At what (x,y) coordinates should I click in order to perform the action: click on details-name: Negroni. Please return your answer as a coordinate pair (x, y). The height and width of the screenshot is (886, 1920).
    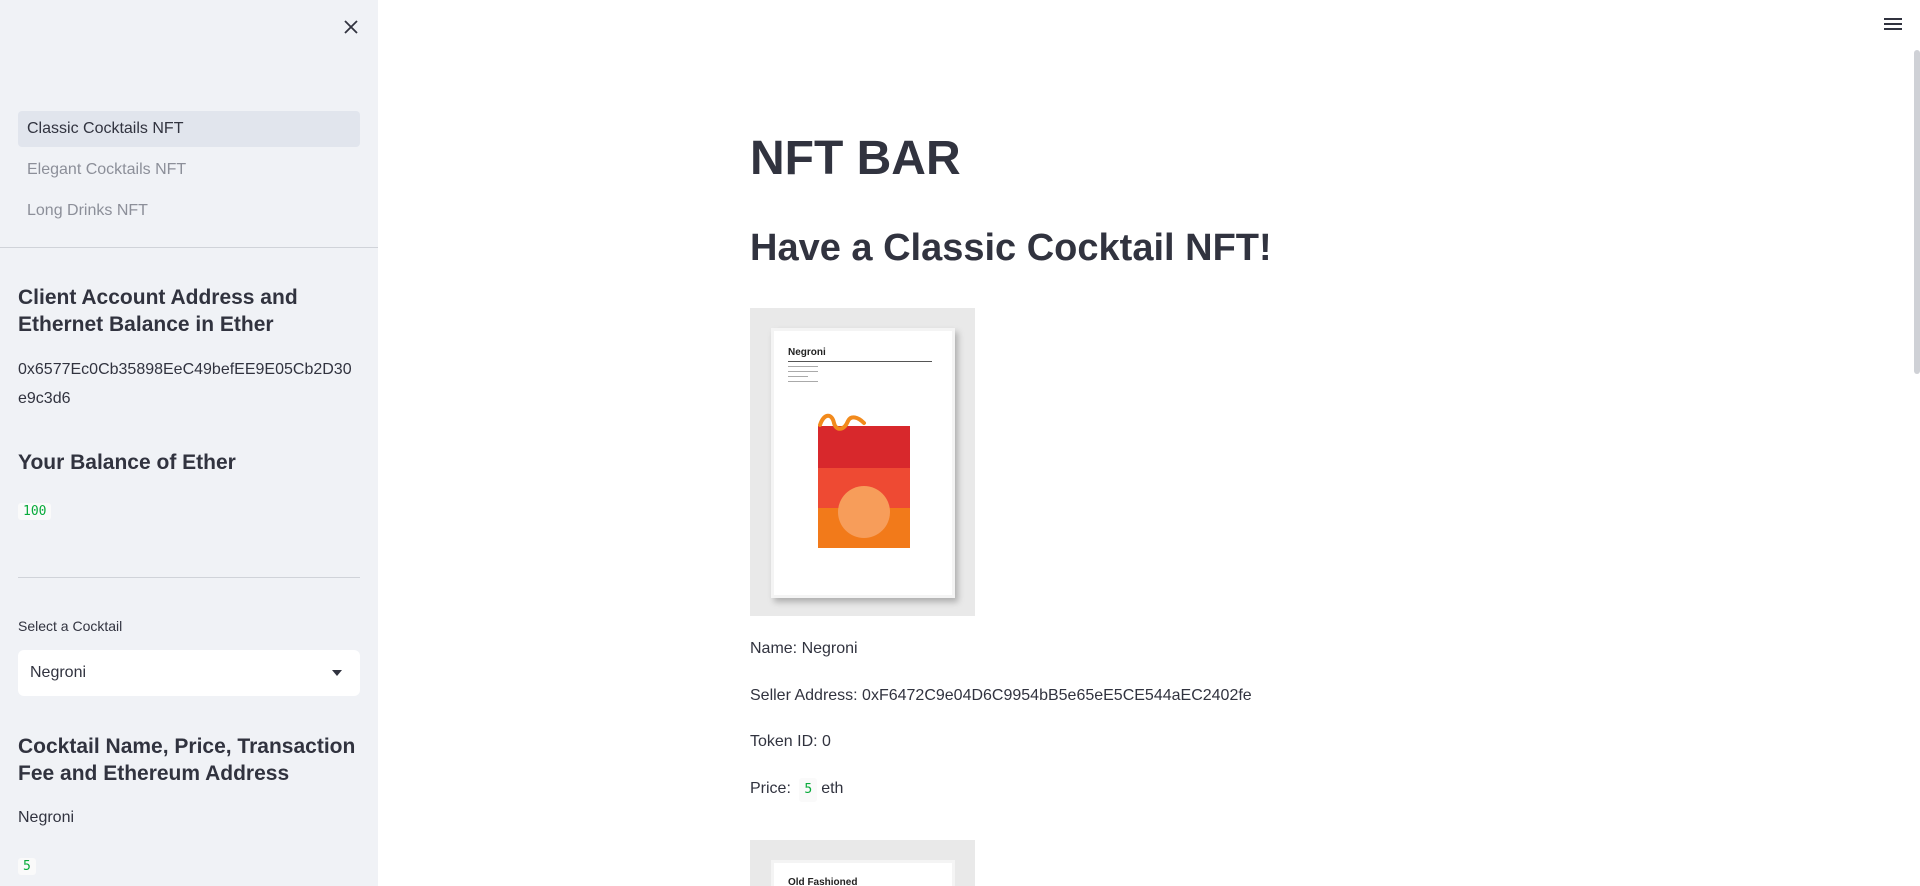
    Looking at the image, I should click on (46, 817).